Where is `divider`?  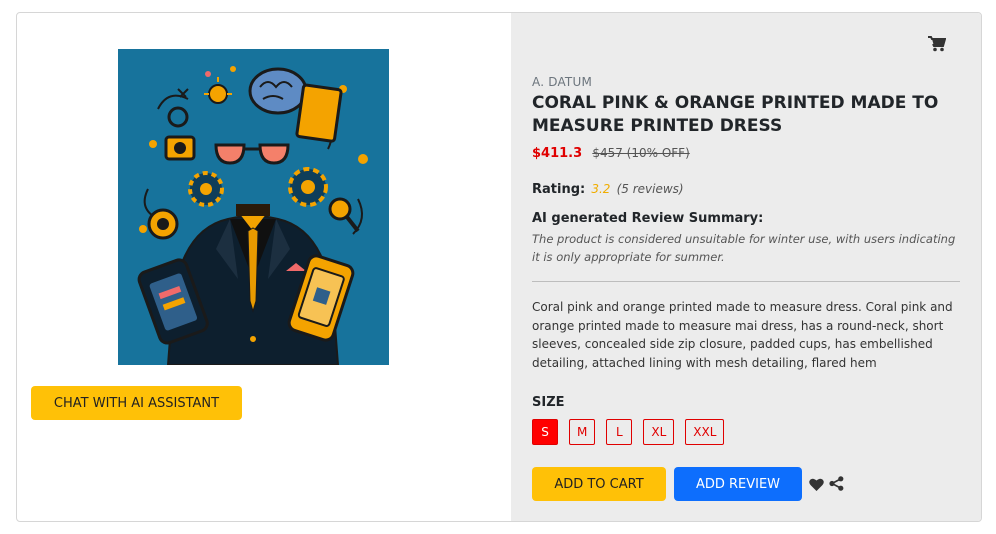
divider is located at coordinates (746, 281).